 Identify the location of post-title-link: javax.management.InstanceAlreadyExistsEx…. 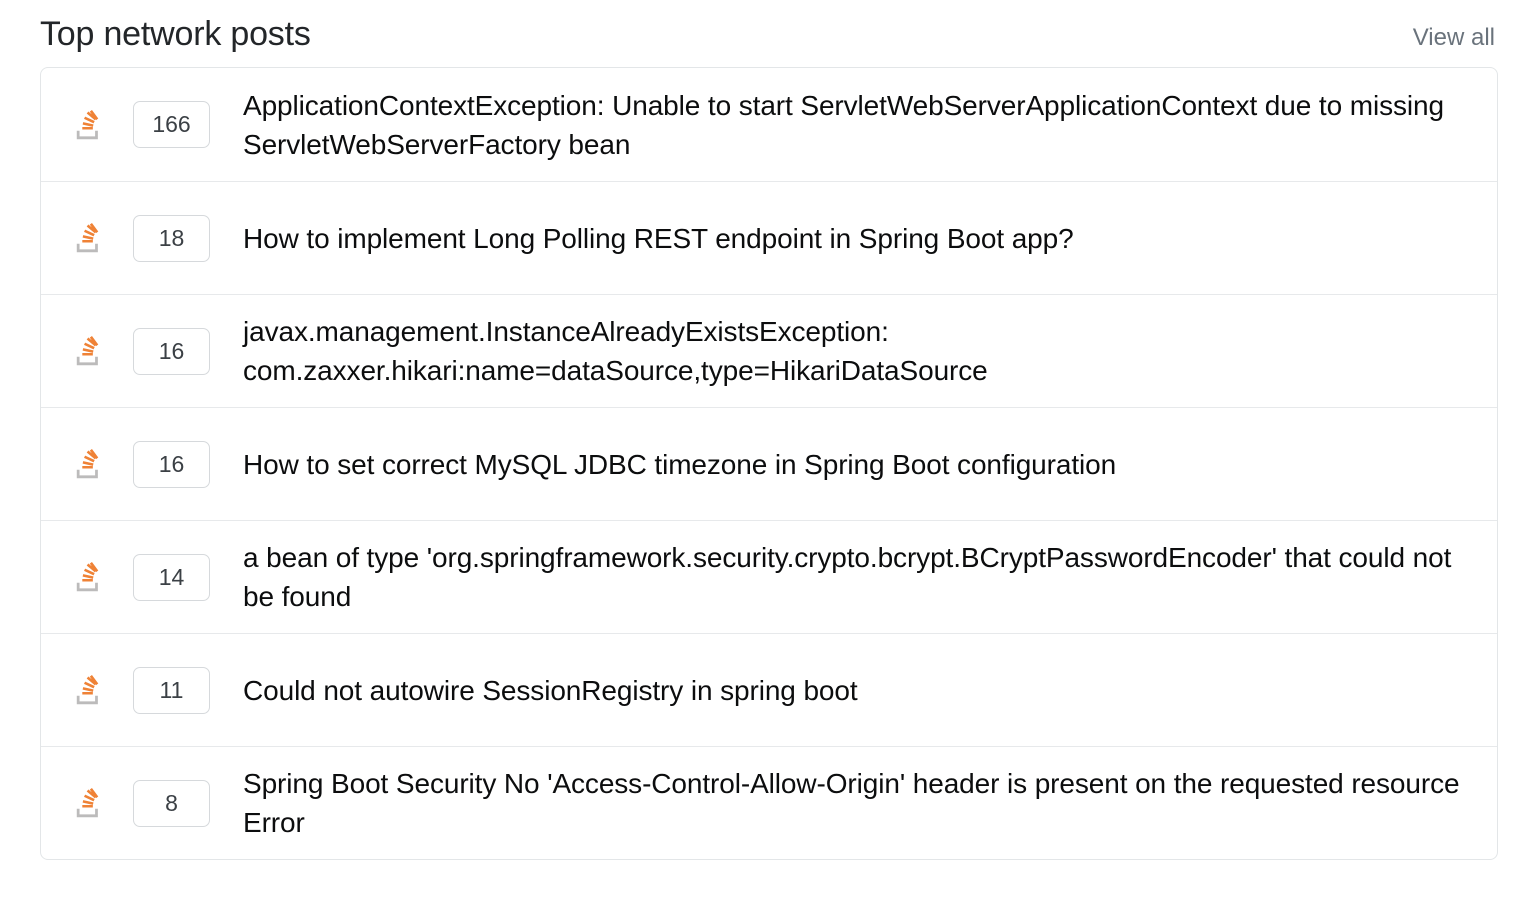
(856, 351).